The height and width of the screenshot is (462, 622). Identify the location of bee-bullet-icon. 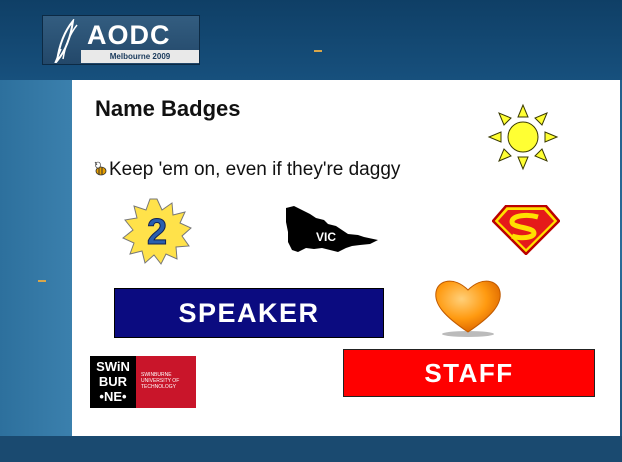
(100, 168).